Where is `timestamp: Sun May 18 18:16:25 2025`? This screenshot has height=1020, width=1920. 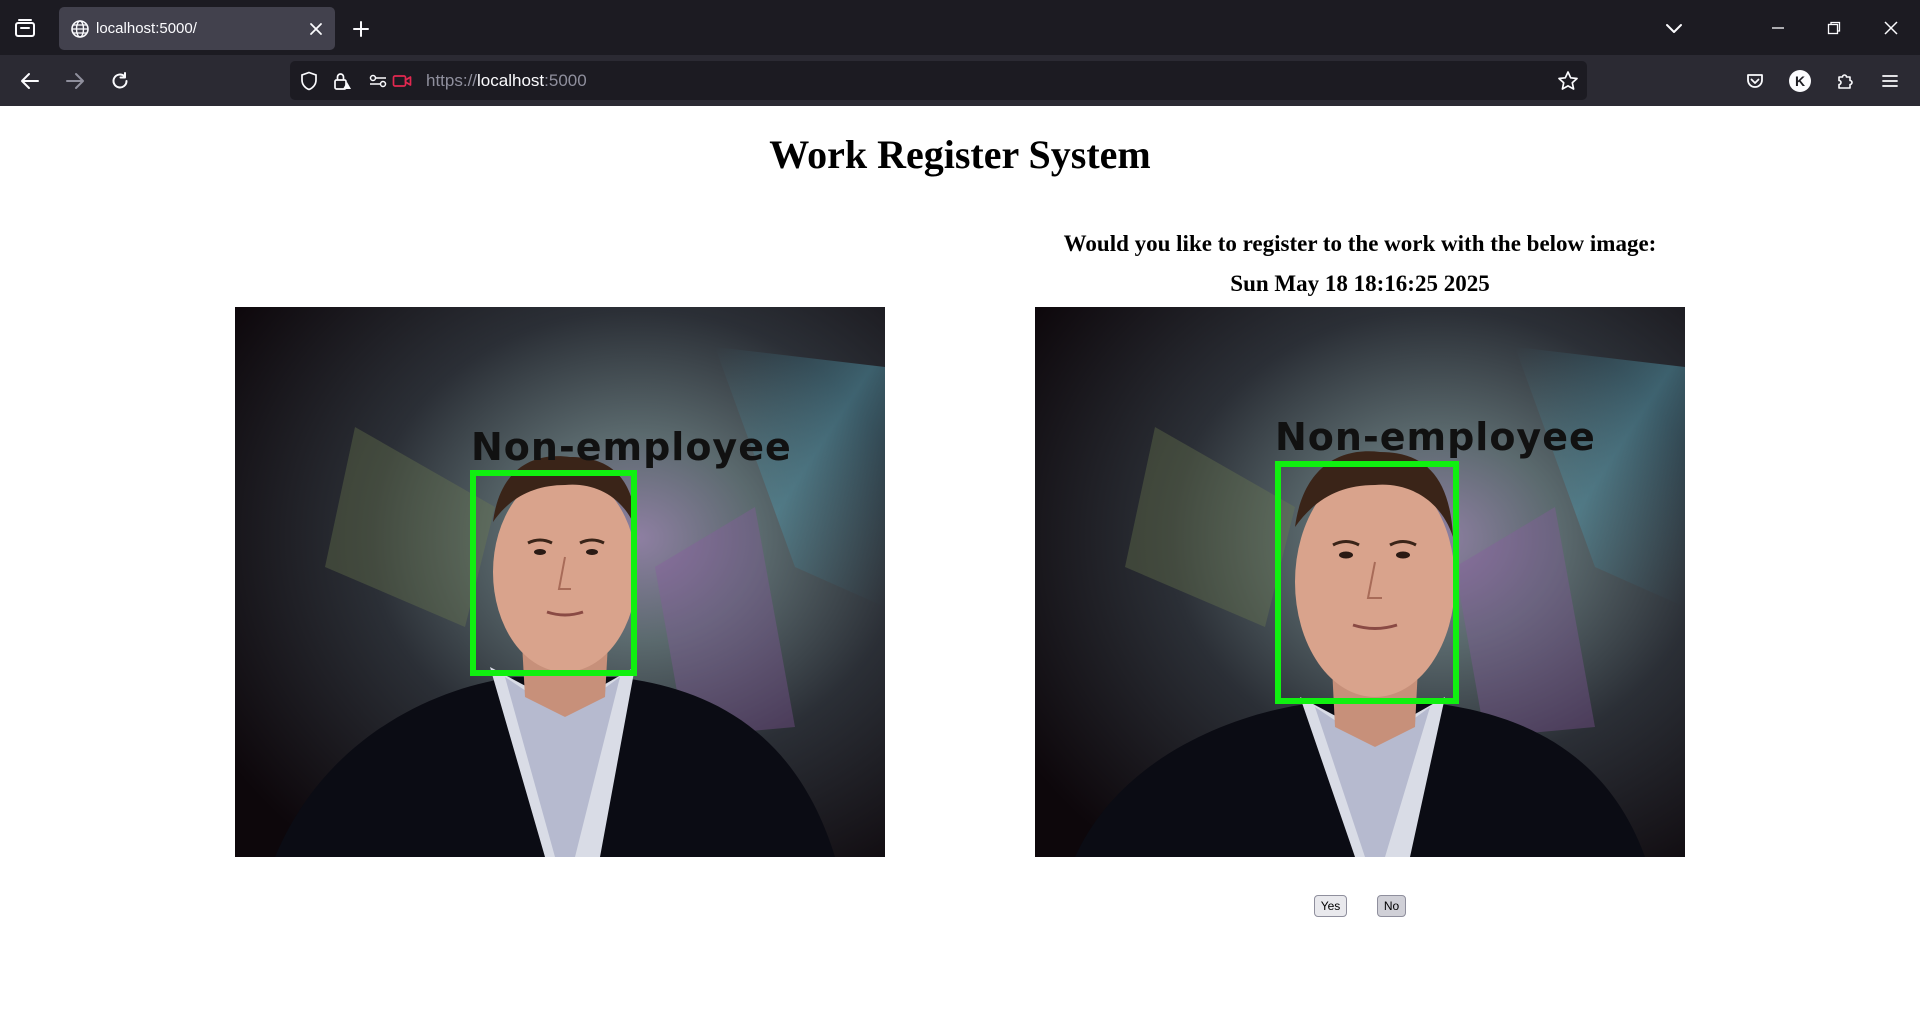
timestamp: Sun May 18 18:16:25 2025 is located at coordinates (1360, 283).